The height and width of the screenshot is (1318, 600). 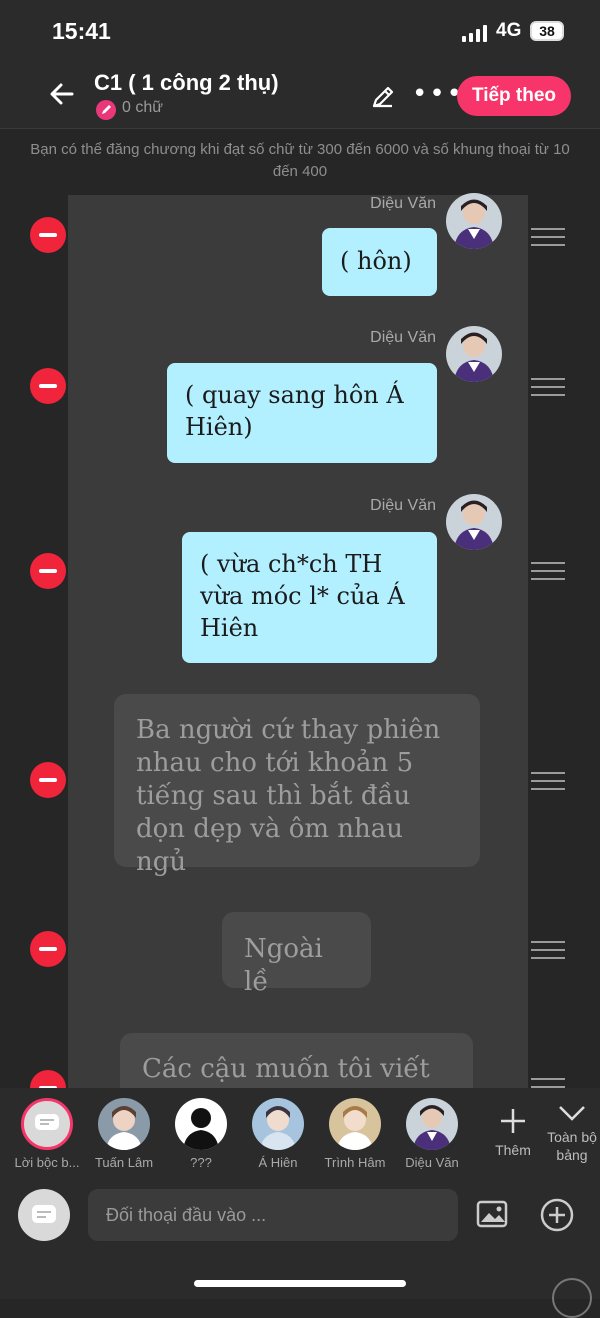 I want to click on scroll-top-button, so click(x=572, y=1298).